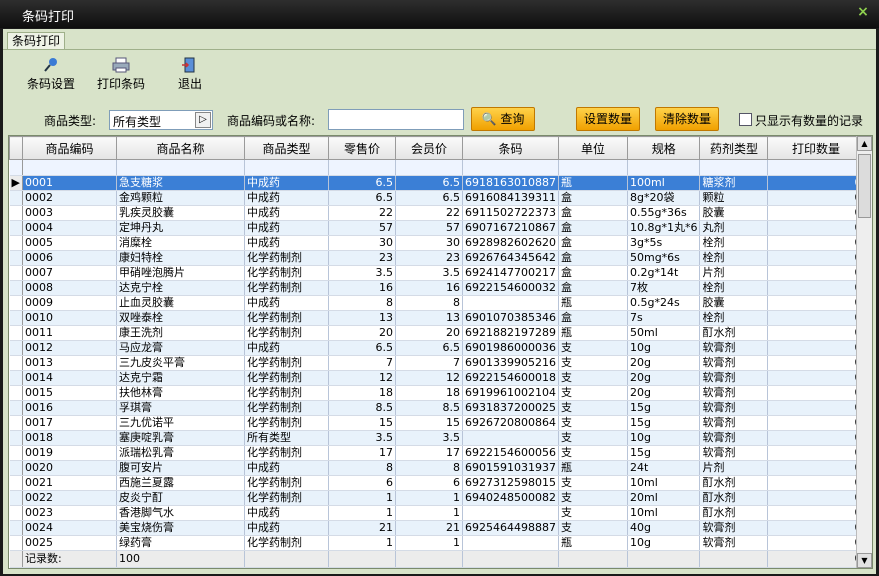 The image size is (879, 576). I want to click on table-row: 0021西施兰夏露化学药制剂666927312598015支10ml酊水剂0, so click(437, 483).